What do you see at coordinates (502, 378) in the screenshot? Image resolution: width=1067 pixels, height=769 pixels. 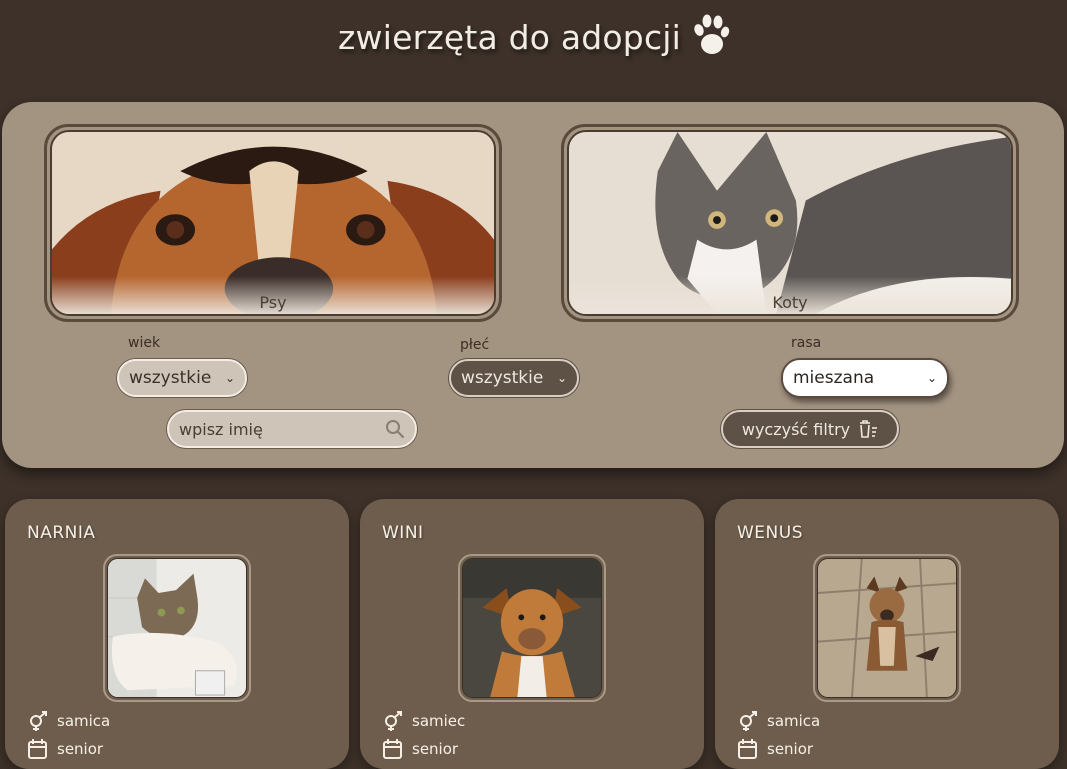 I see `sex-select-value: wszystkie` at bounding box center [502, 378].